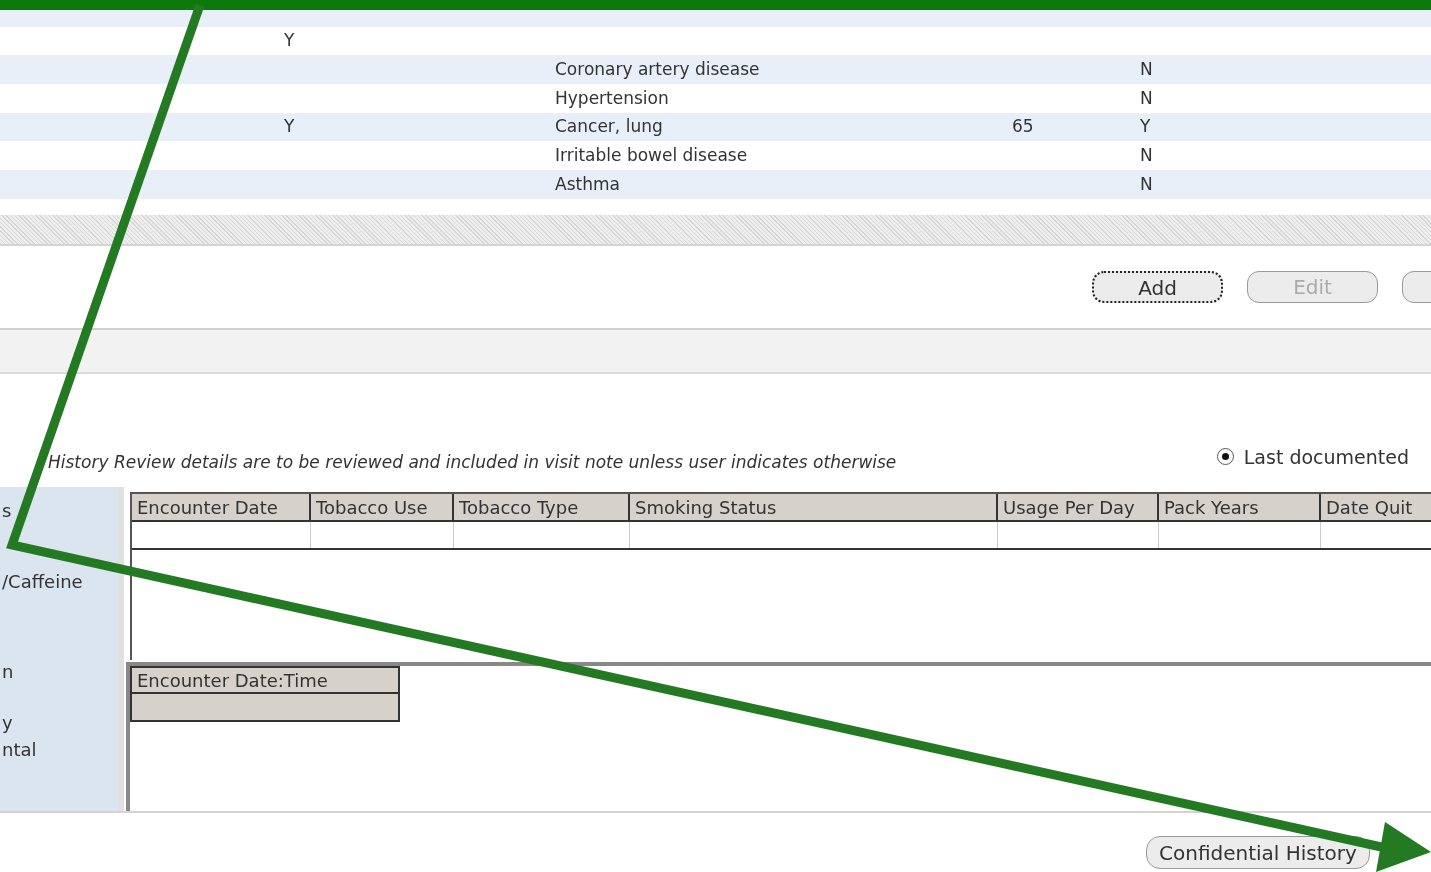  What do you see at coordinates (1376, 508) in the screenshot?
I see `column-header: Date Quit` at bounding box center [1376, 508].